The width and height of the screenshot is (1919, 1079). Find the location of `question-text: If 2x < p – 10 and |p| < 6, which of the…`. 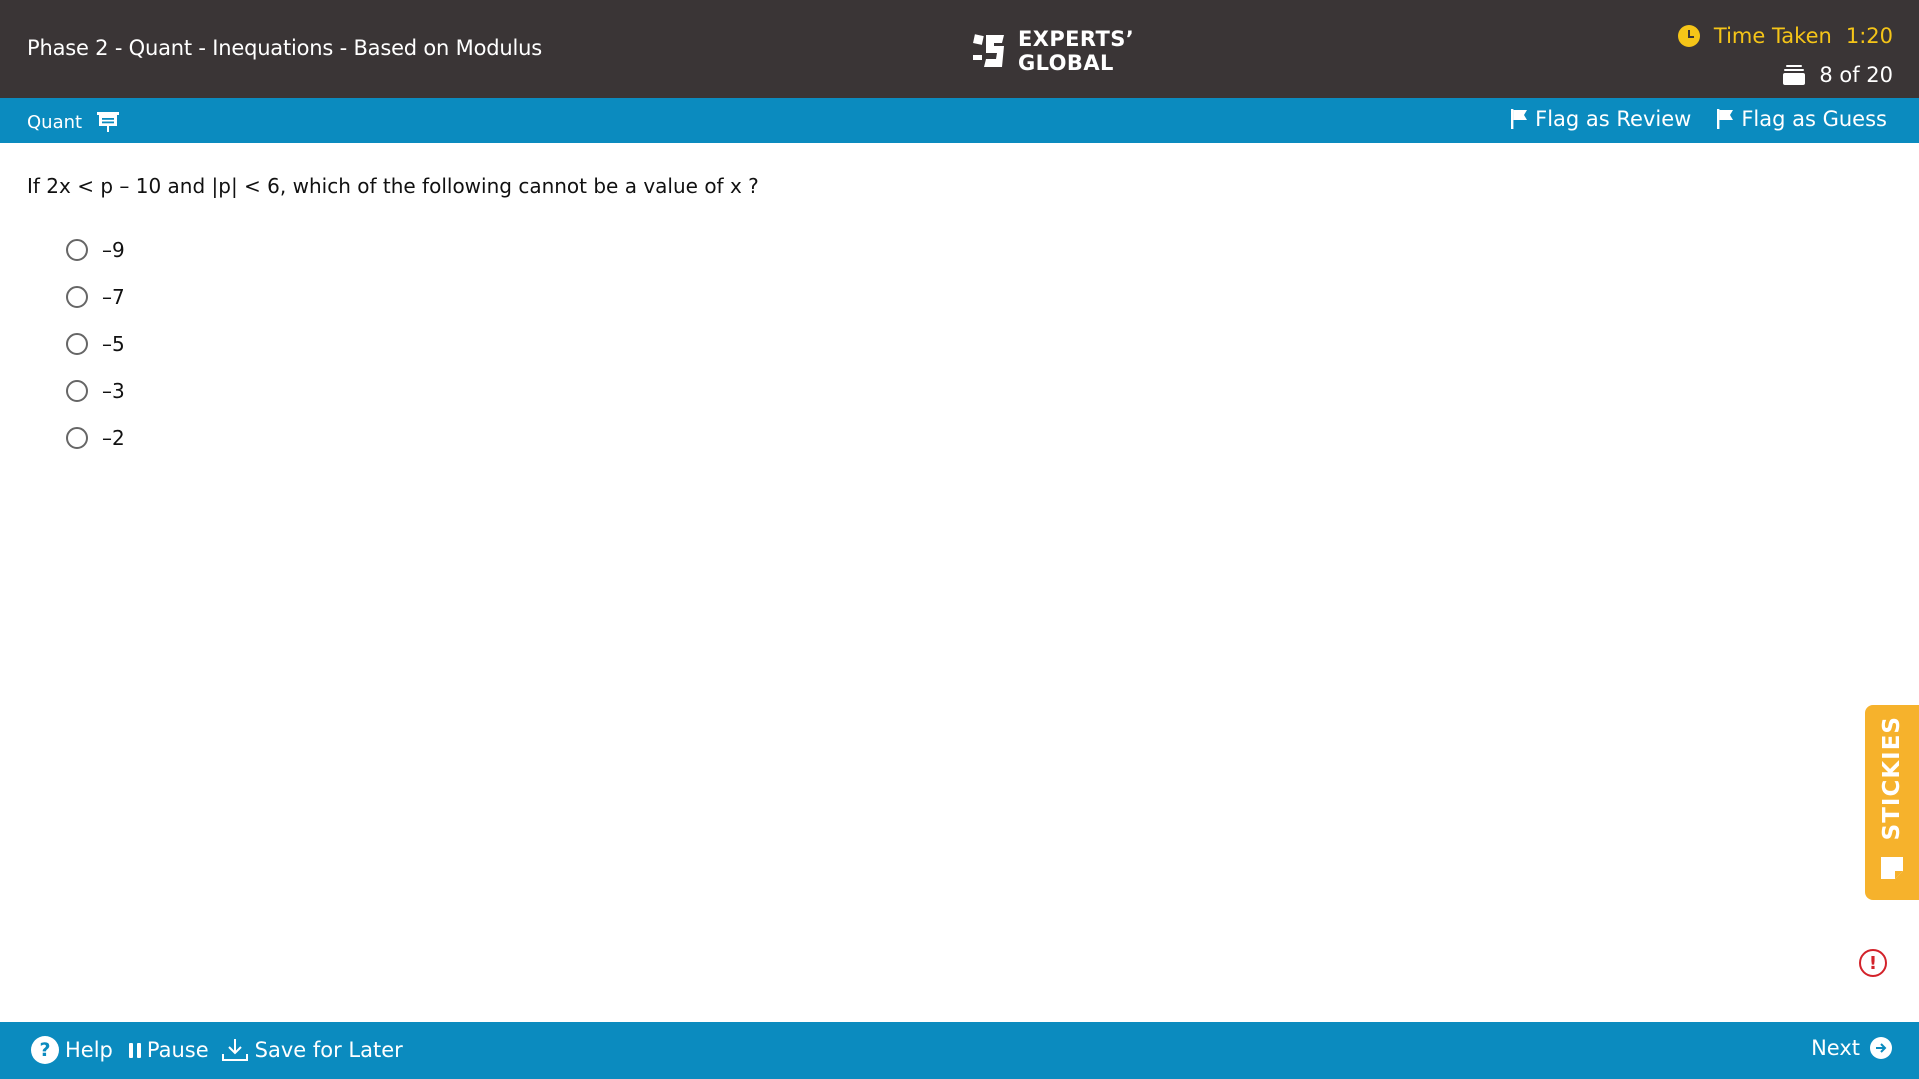

question-text: If 2x < p – 10 and |p| < 6, which of the… is located at coordinates (393, 186).